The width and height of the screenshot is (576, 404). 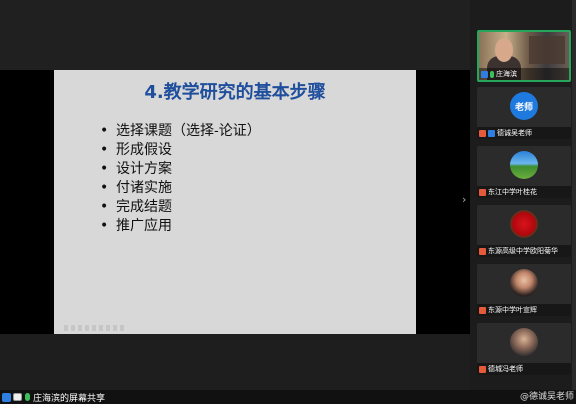 What do you see at coordinates (504, 50) in the screenshot?
I see `camera-person-face` at bounding box center [504, 50].